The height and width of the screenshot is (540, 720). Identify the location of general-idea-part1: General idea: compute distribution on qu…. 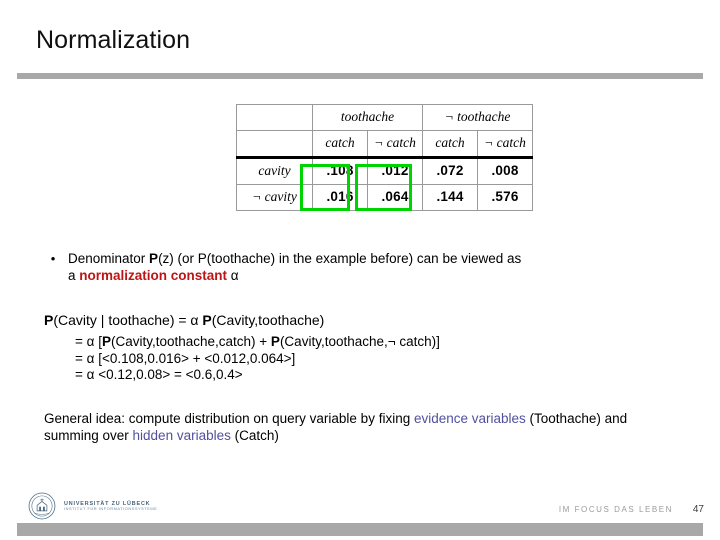
(229, 418).